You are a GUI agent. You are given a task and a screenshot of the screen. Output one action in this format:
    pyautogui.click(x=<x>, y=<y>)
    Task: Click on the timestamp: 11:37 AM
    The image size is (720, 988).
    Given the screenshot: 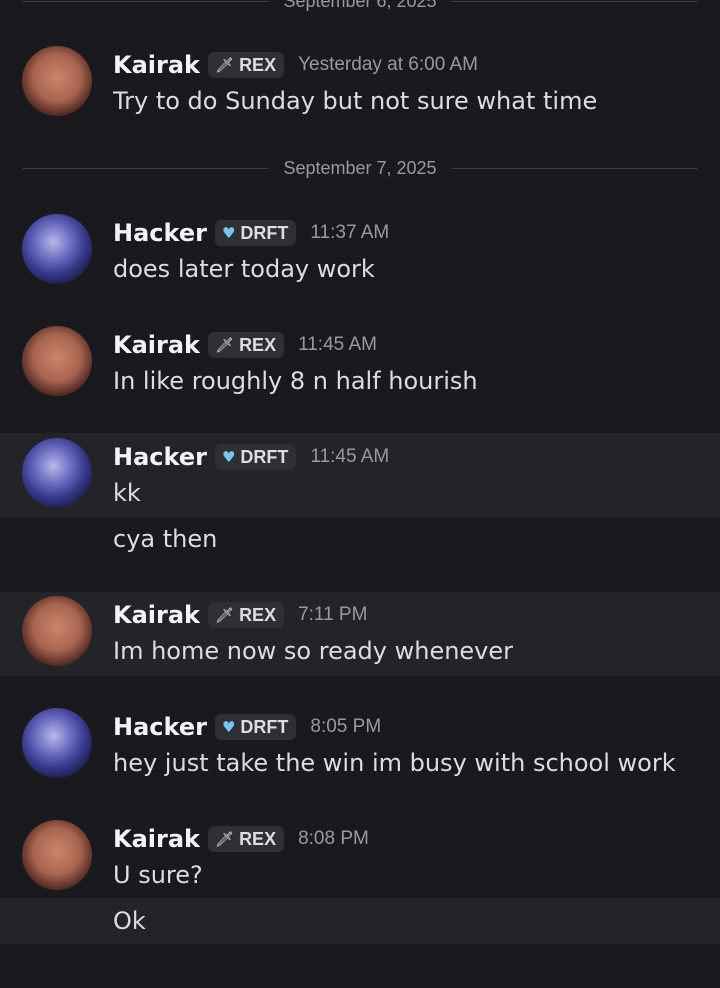 What is the action you would take?
    pyautogui.click(x=349, y=233)
    